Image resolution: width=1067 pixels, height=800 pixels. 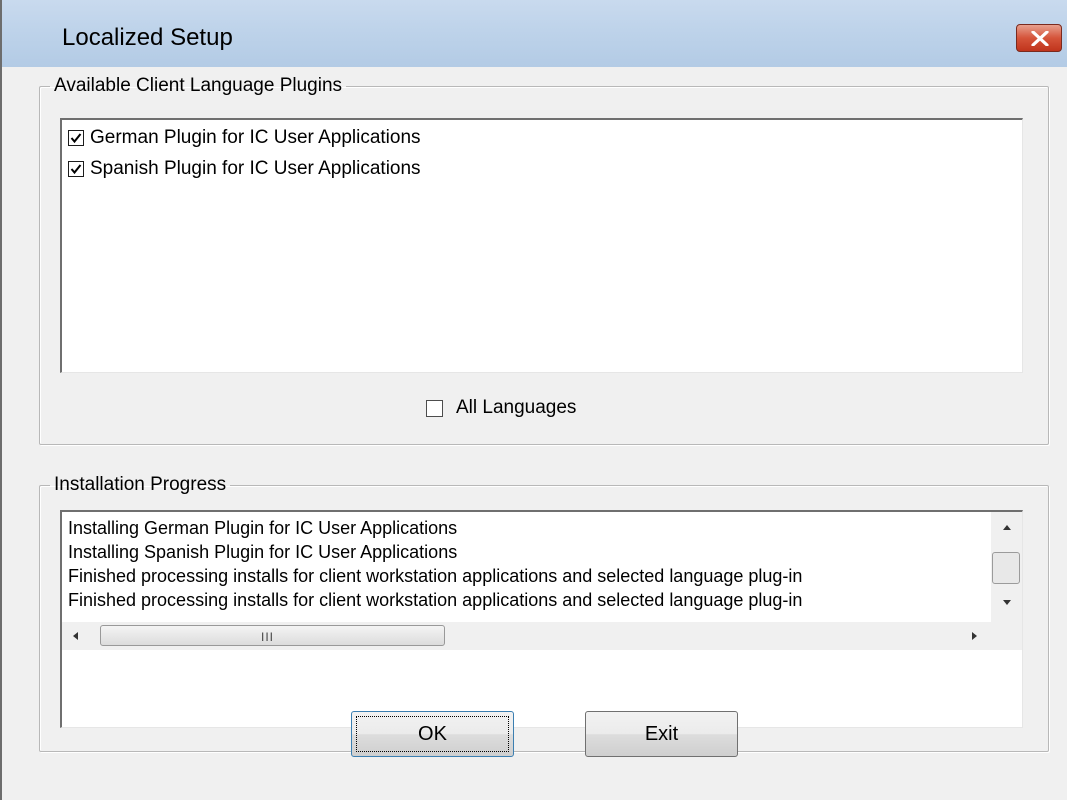 What do you see at coordinates (434, 408) in the screenshot?
I see `all-languages-checkbox` at bounding box center [434, 408].